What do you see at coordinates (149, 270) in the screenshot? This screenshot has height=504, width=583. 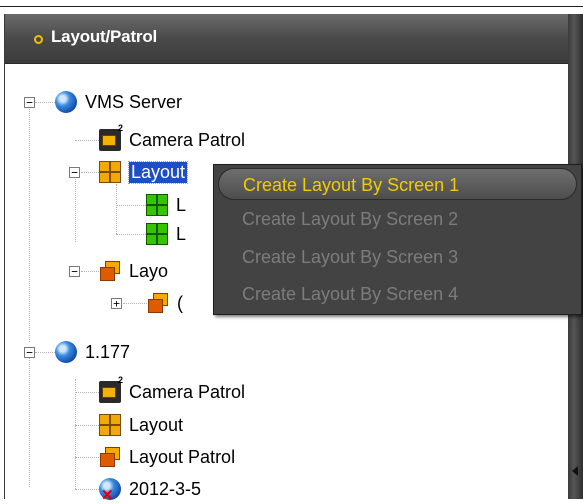 I see `node-label: Layo` at bounding box center [149, 270].